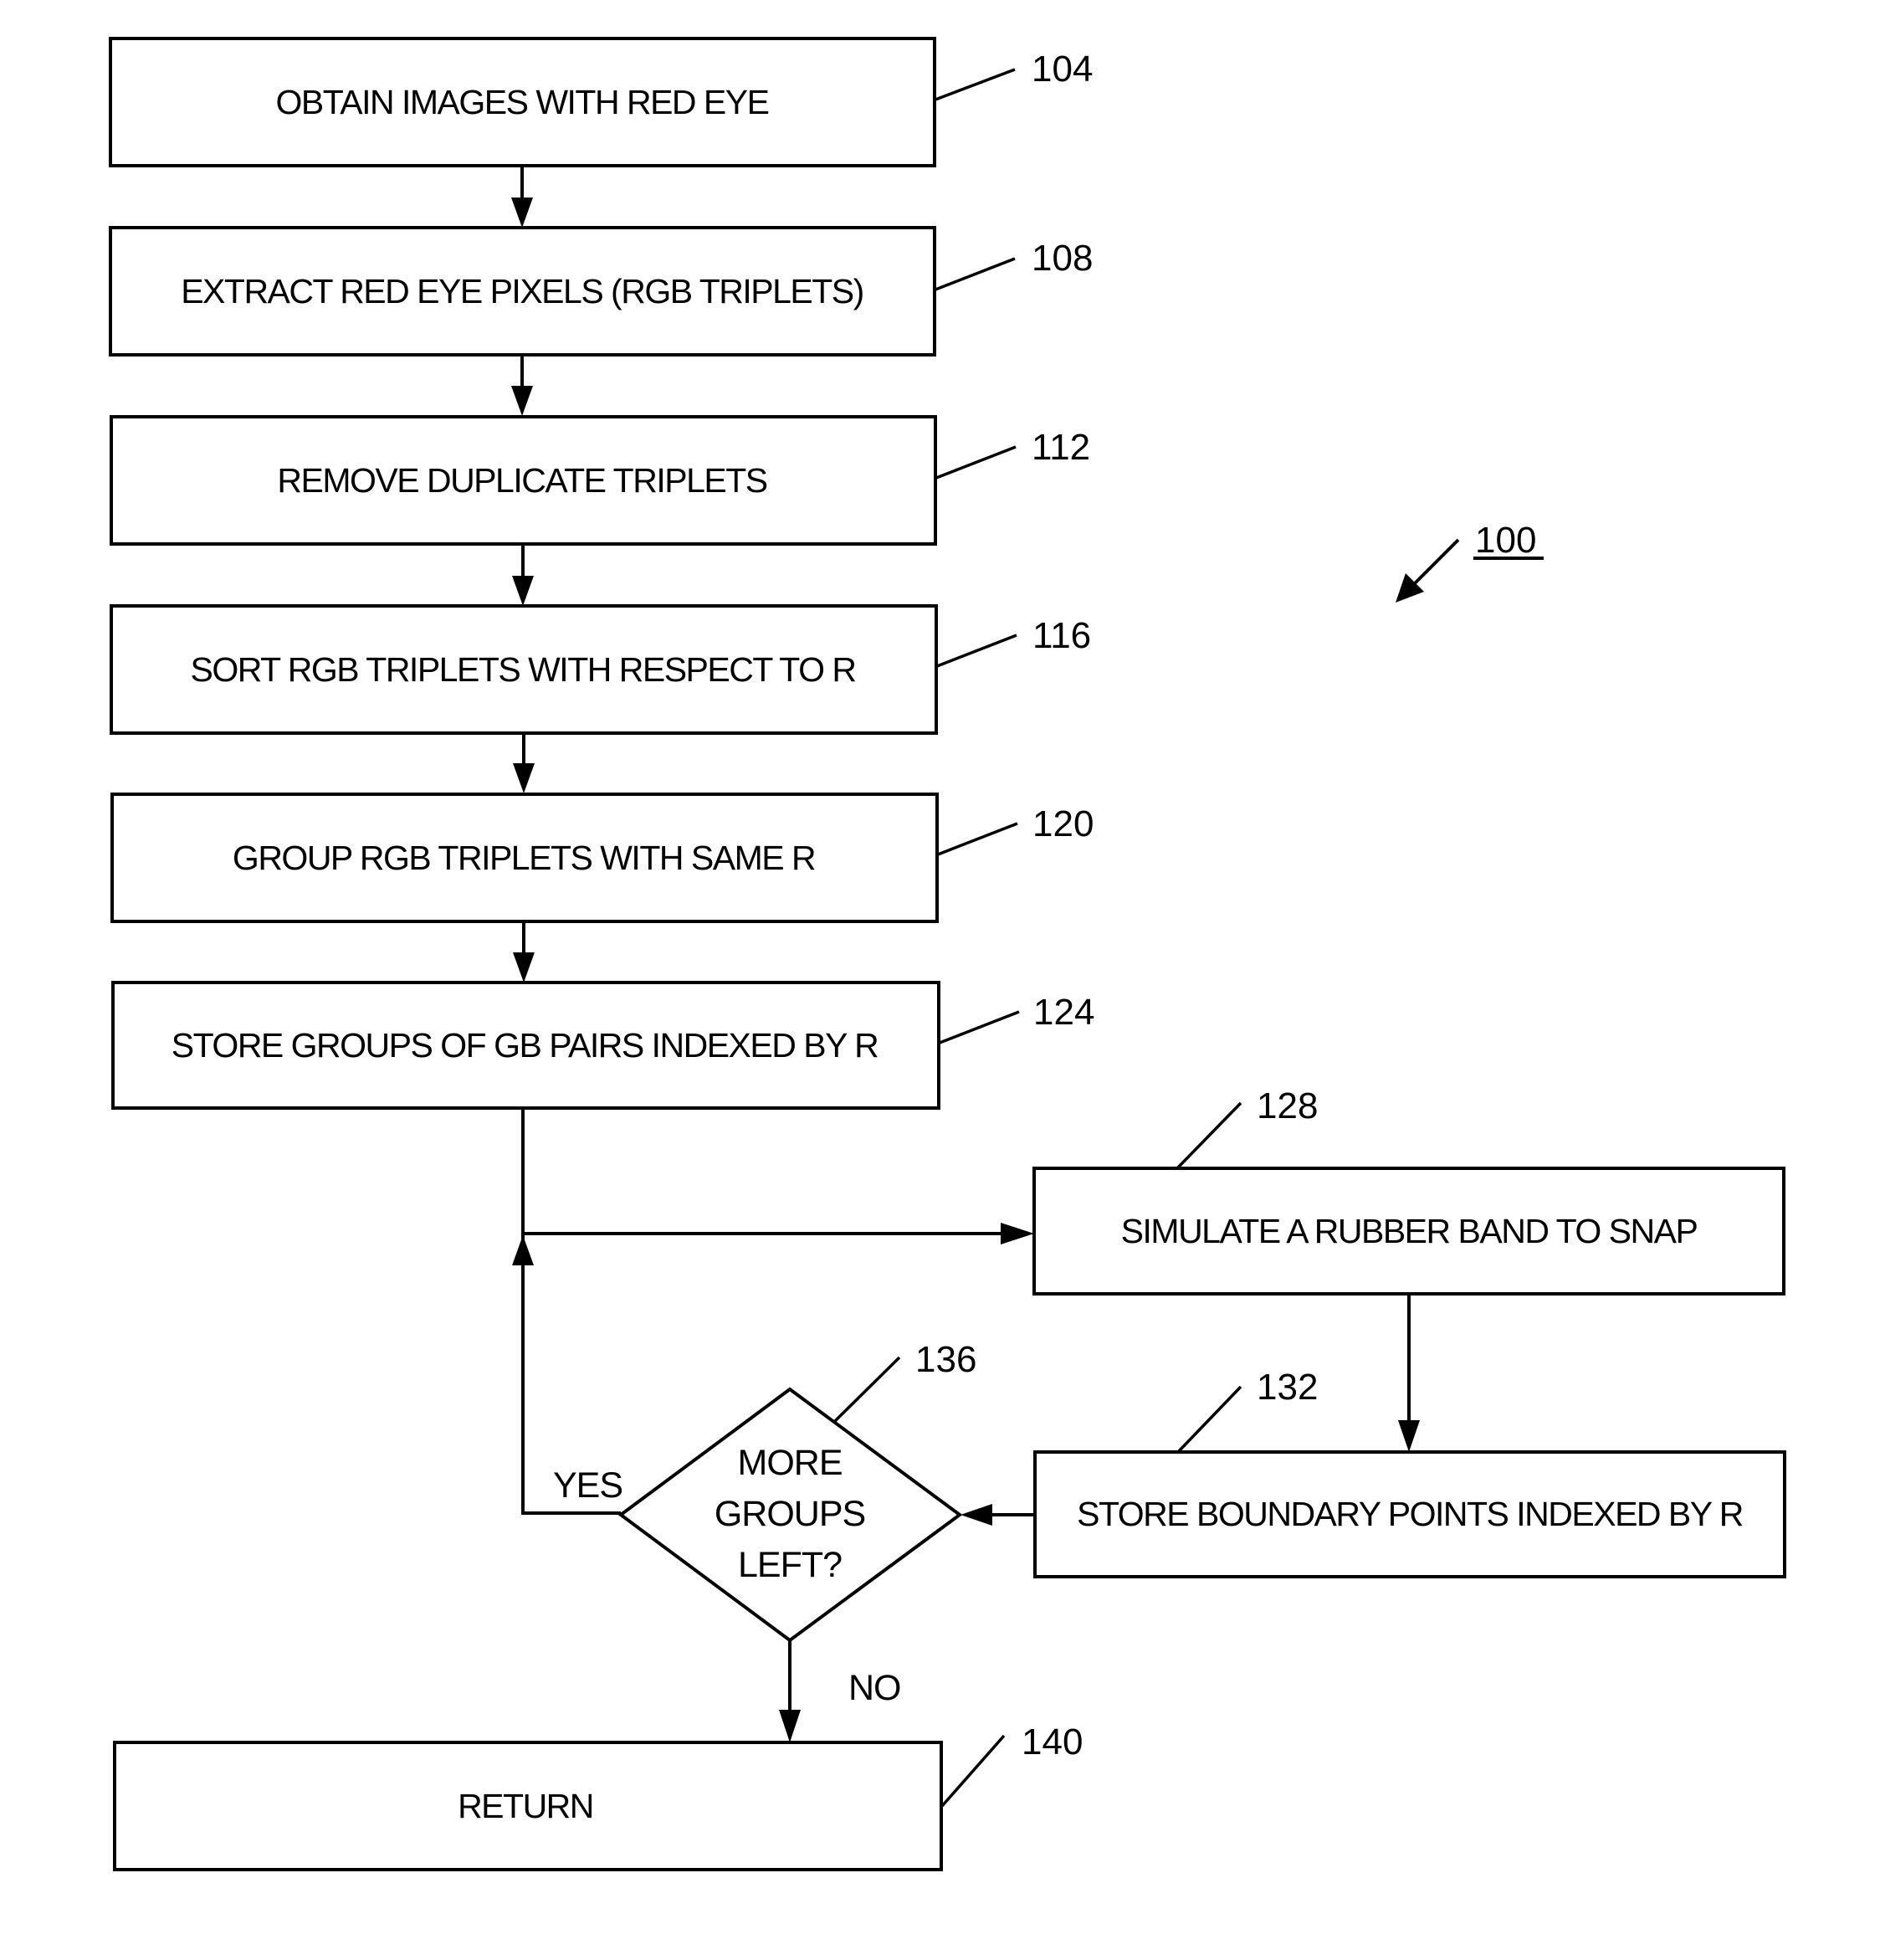  Describe the element at coordinates (1061, 635) in the screenshot. I see `ref-numeral: 116` at that location.